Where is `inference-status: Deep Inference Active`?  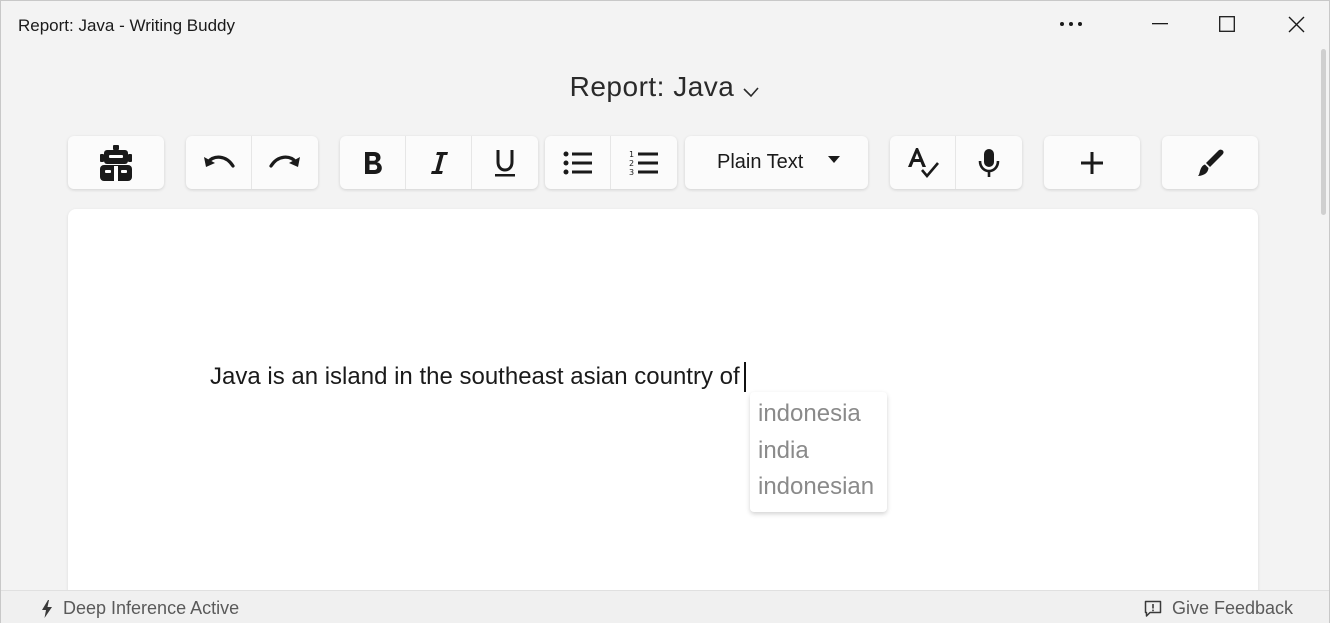 inference-status: Deep Inference Active is located at coordinates (140, 608).